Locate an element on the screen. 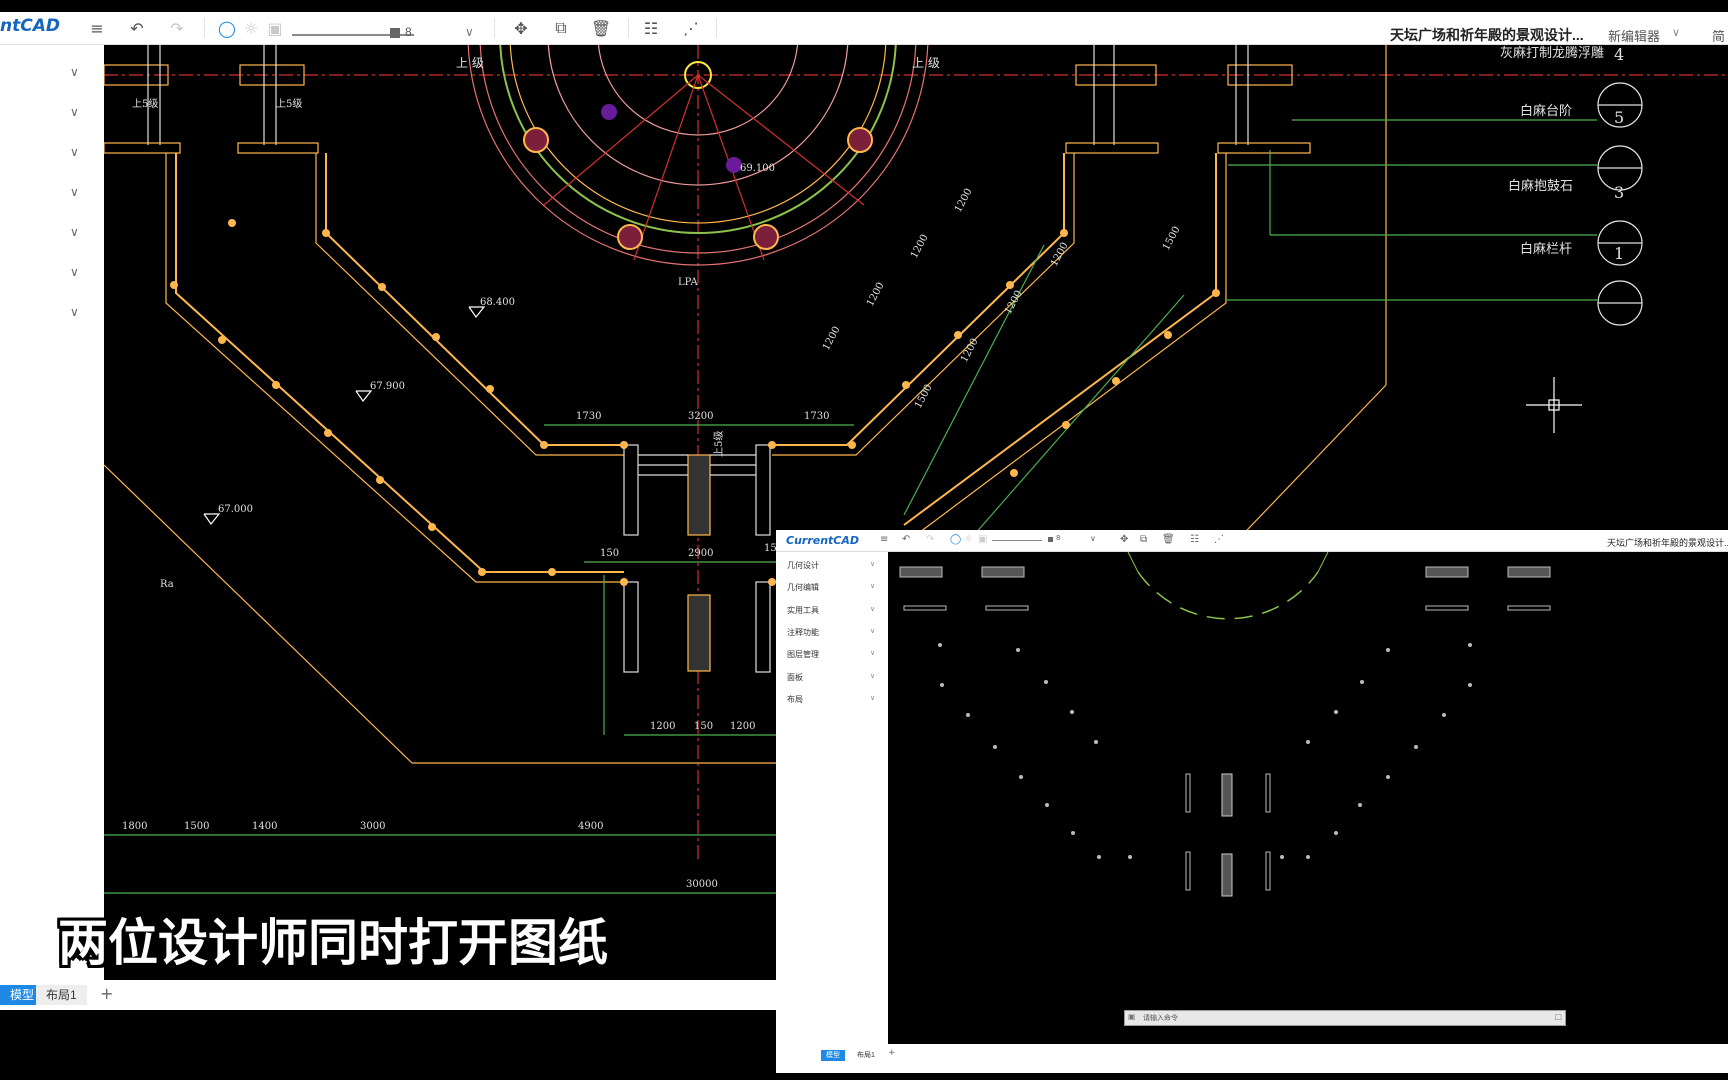 This screenshot has width=1728, height=1080. callout-number: 4 is located at coordinates (1619, 54).